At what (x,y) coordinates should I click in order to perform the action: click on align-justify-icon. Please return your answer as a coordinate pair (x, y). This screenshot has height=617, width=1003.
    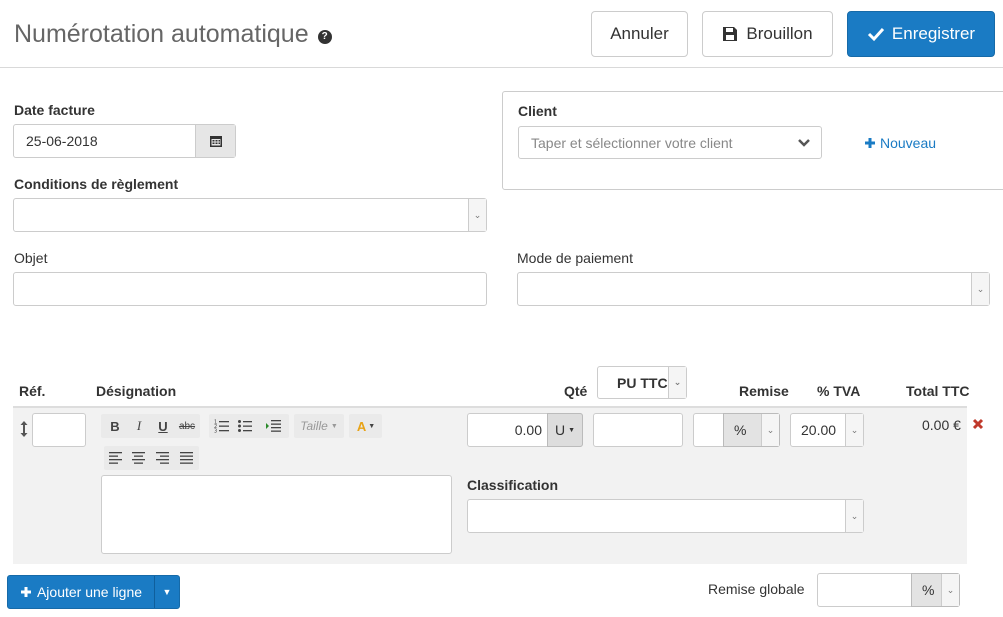
    Looking at the image, I should click on (186, 457).